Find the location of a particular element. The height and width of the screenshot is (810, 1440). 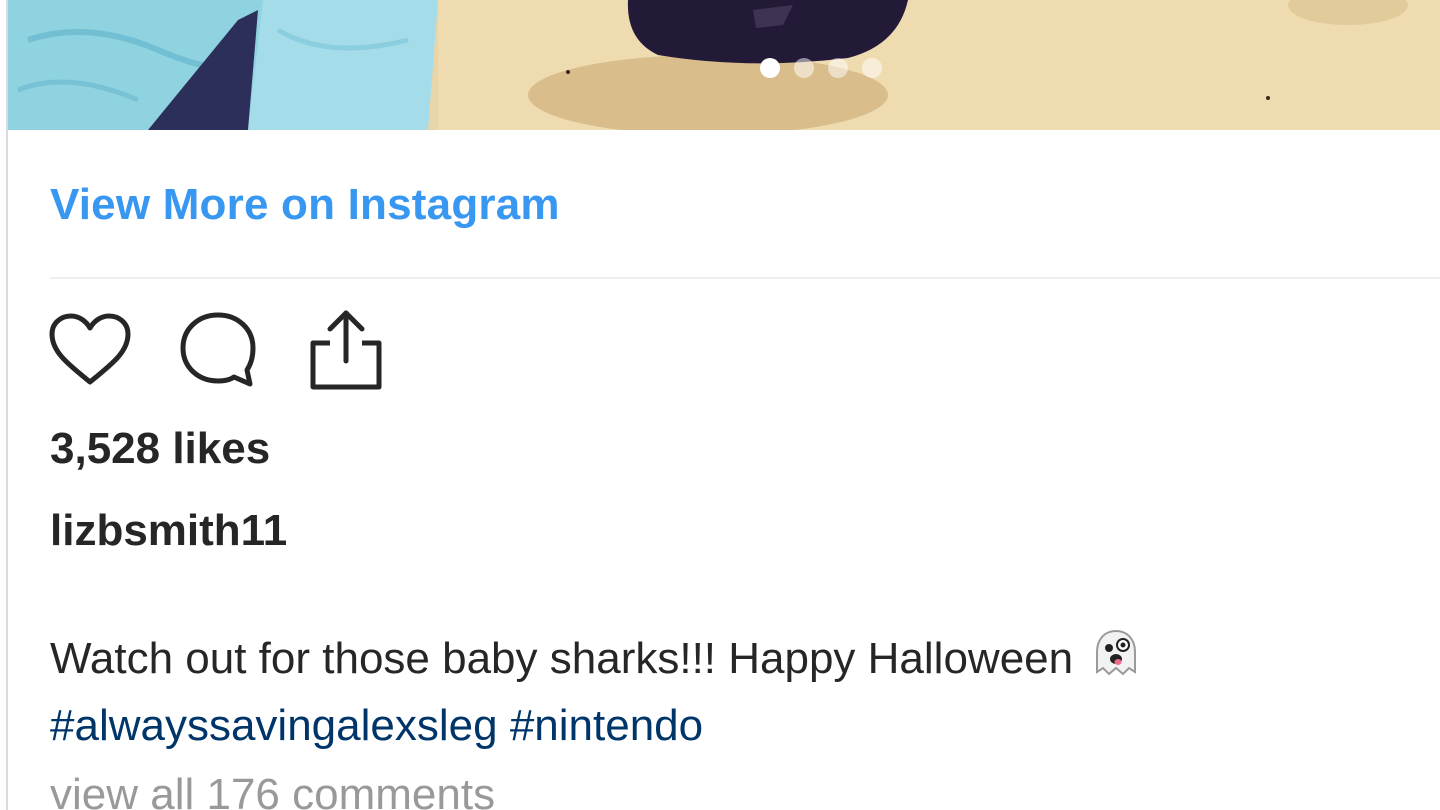

view-more-on-instagram-link: View More on Instagram is located at coordinates (305, 205).